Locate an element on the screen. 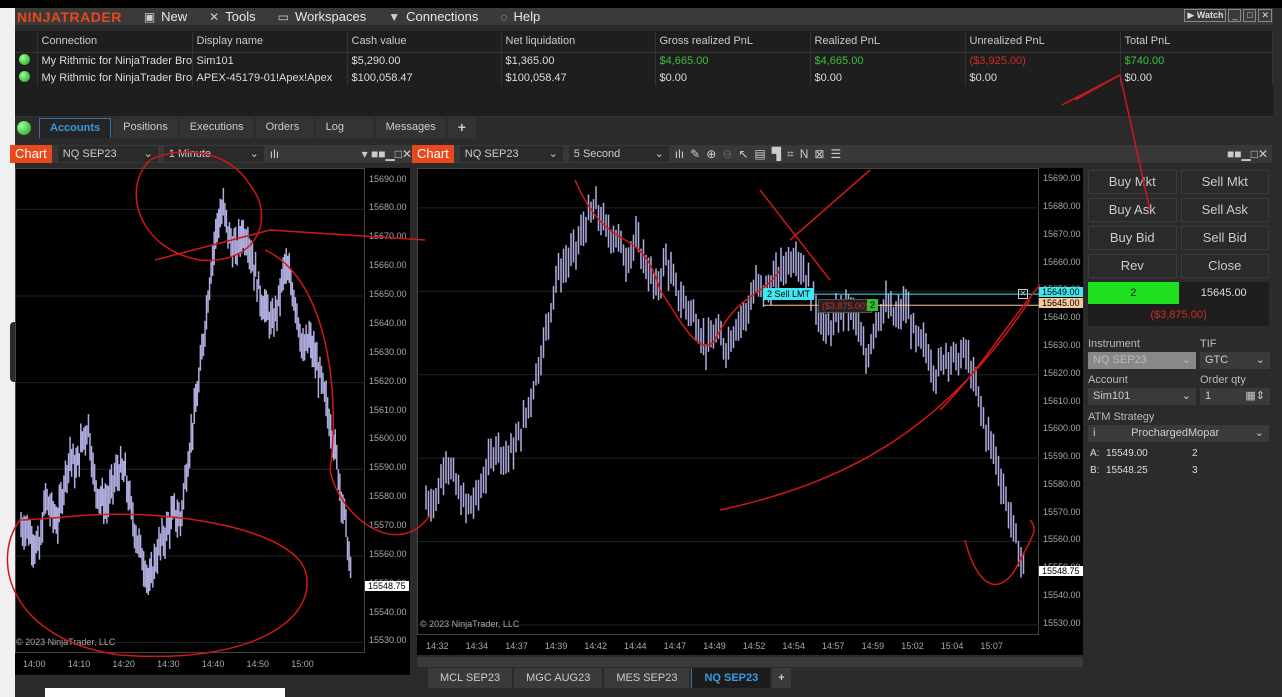 The width and height of the screenshot is (1282, 697). atm-strategy-select: i ProchargedMopar ⌄ is located at coordinates (1178, 433).